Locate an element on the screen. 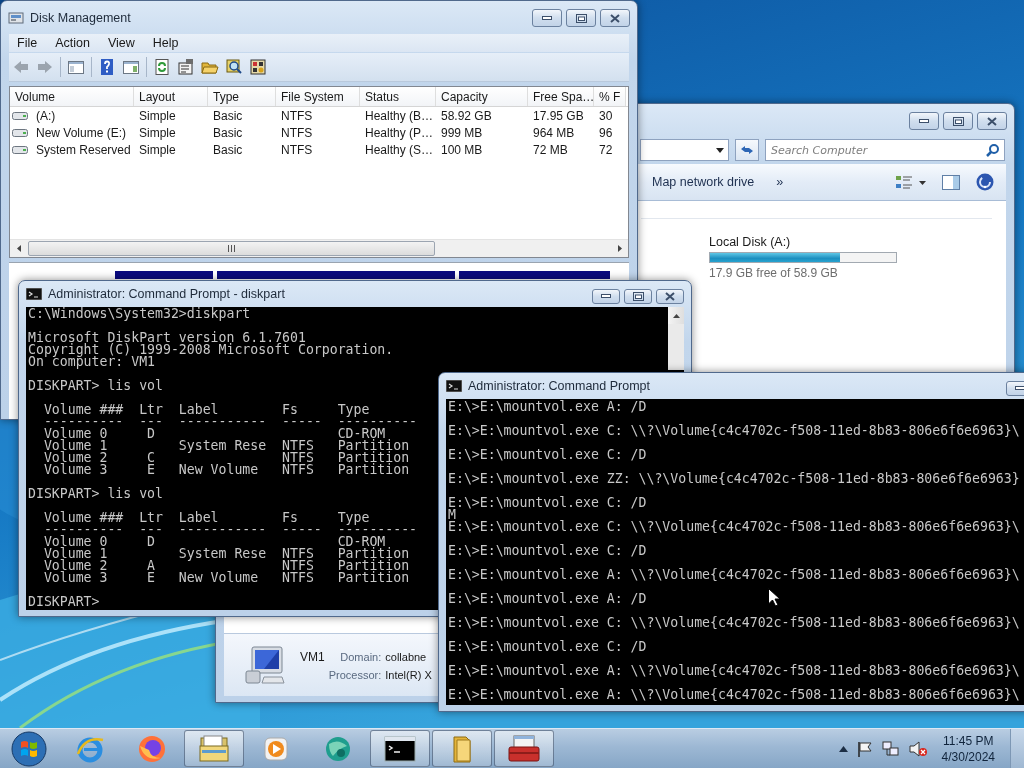 The height and width of the screenshot is (768, 1024). window-title: Administrator: Command Prompt - diskpart is located at coordinates (166, 294).